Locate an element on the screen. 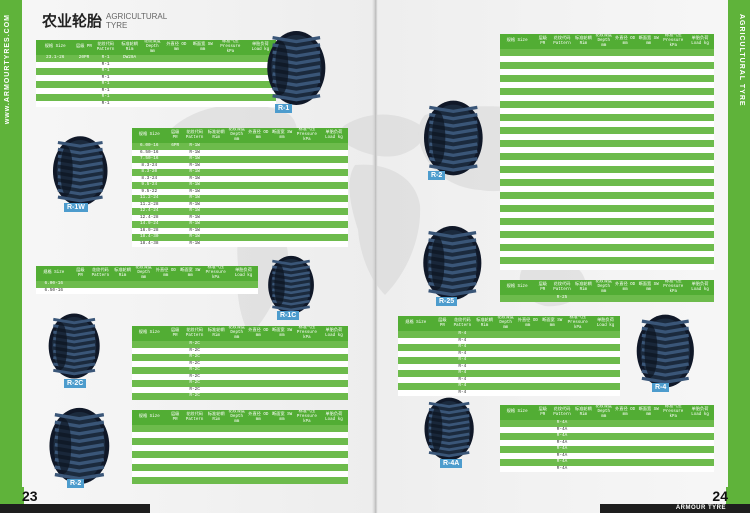 This screenshot has width=750, height=513. page-gutter is located at coordinates (375, 256).